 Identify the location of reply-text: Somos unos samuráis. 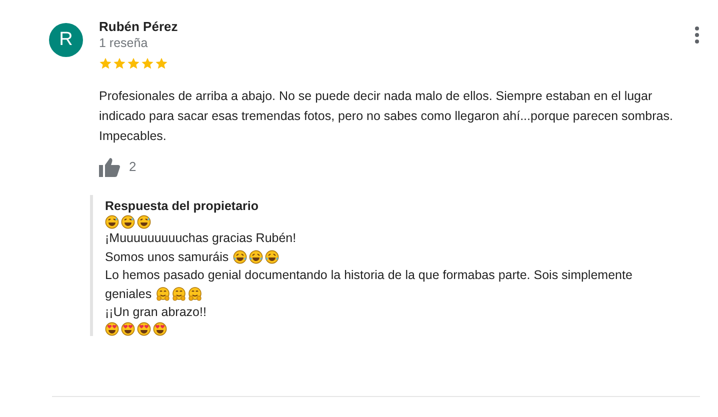
(167, 257).